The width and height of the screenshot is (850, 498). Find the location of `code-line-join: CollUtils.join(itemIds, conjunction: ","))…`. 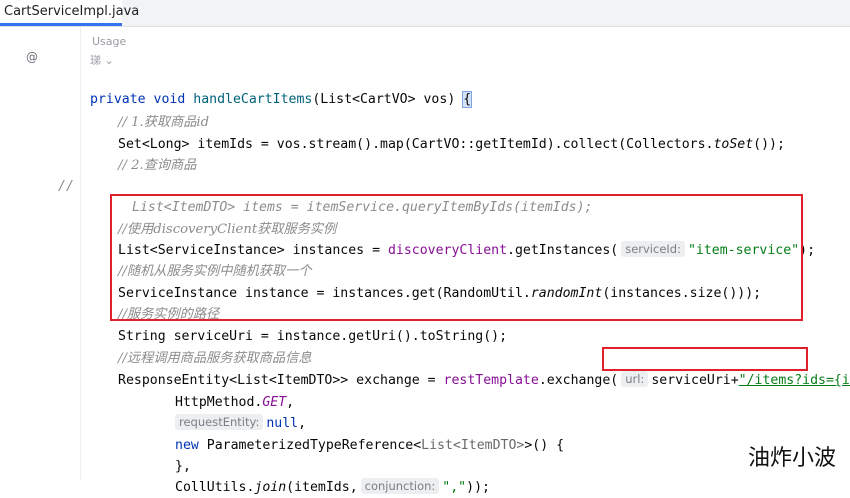

code-line-join: CollUtils.join(itemIds, conjunction: ","))… is located at coordinates (425, 475).